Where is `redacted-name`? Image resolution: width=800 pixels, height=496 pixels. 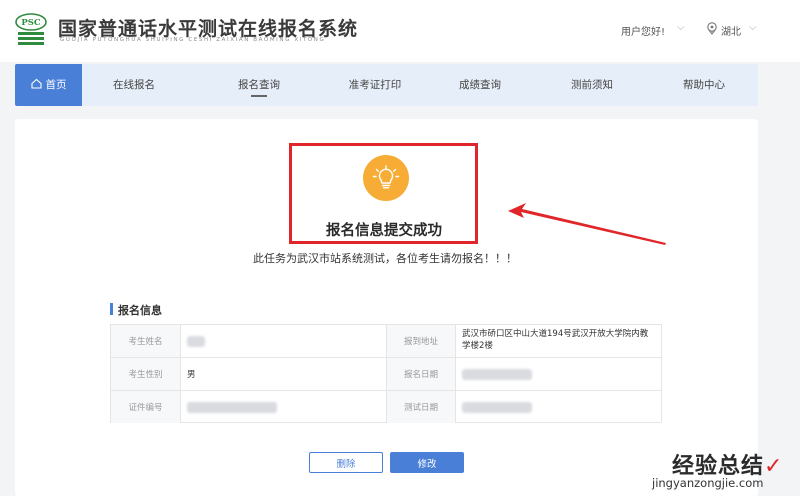
redacted-name is located at coordinates (196, 341).